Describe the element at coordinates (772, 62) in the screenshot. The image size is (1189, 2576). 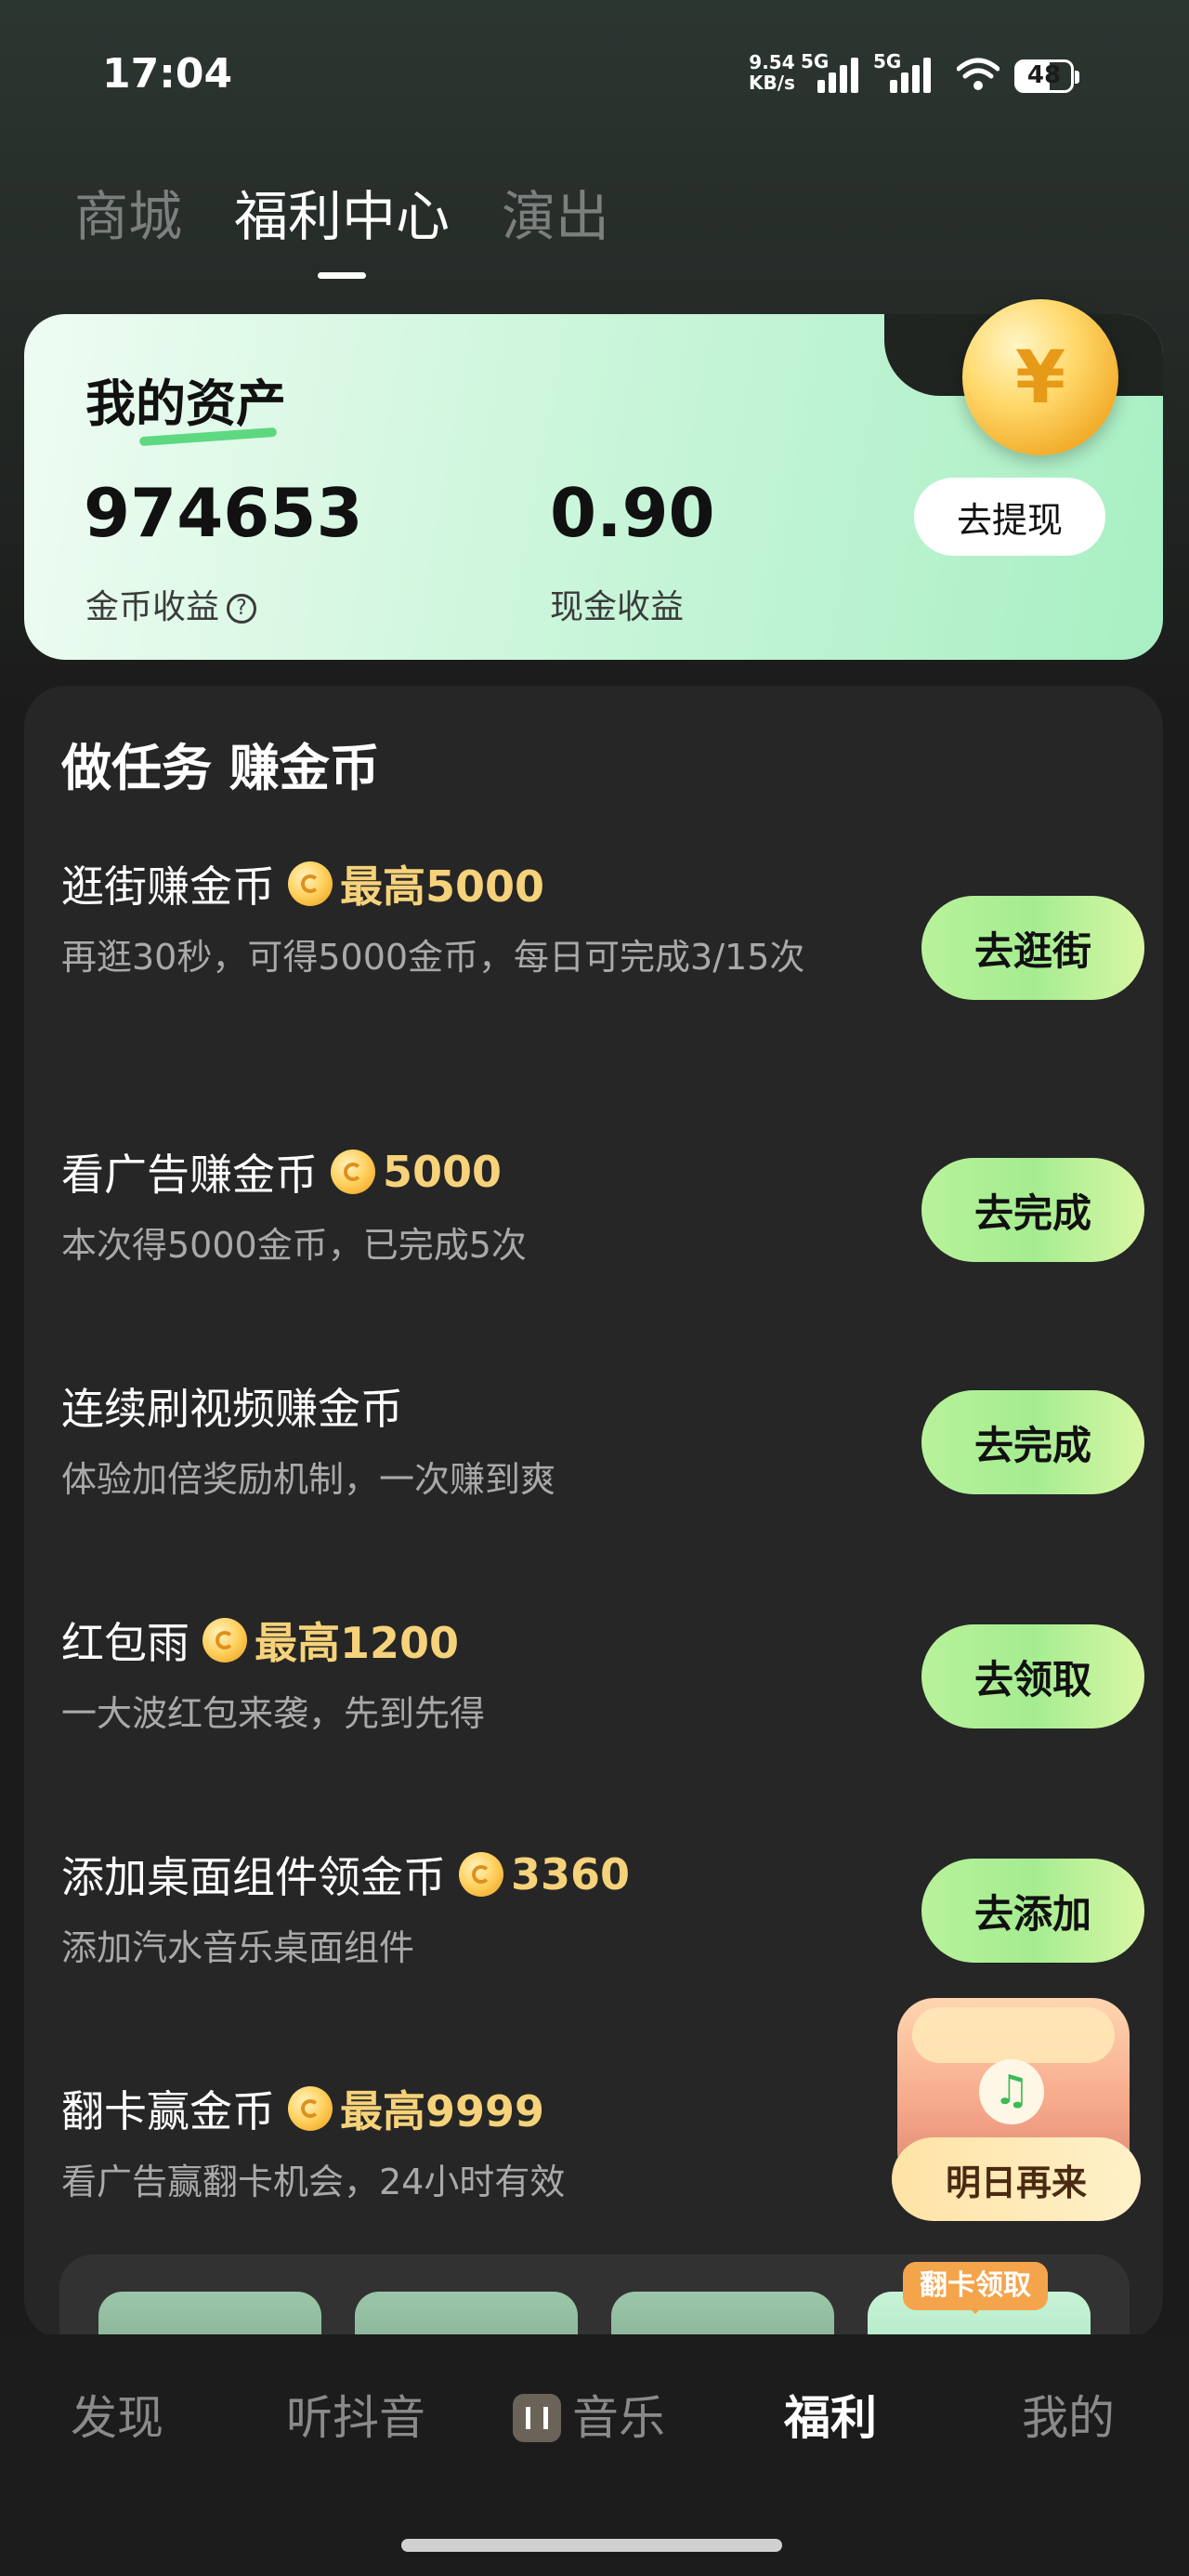
I see `network-rate-value: 9.54` at that location.